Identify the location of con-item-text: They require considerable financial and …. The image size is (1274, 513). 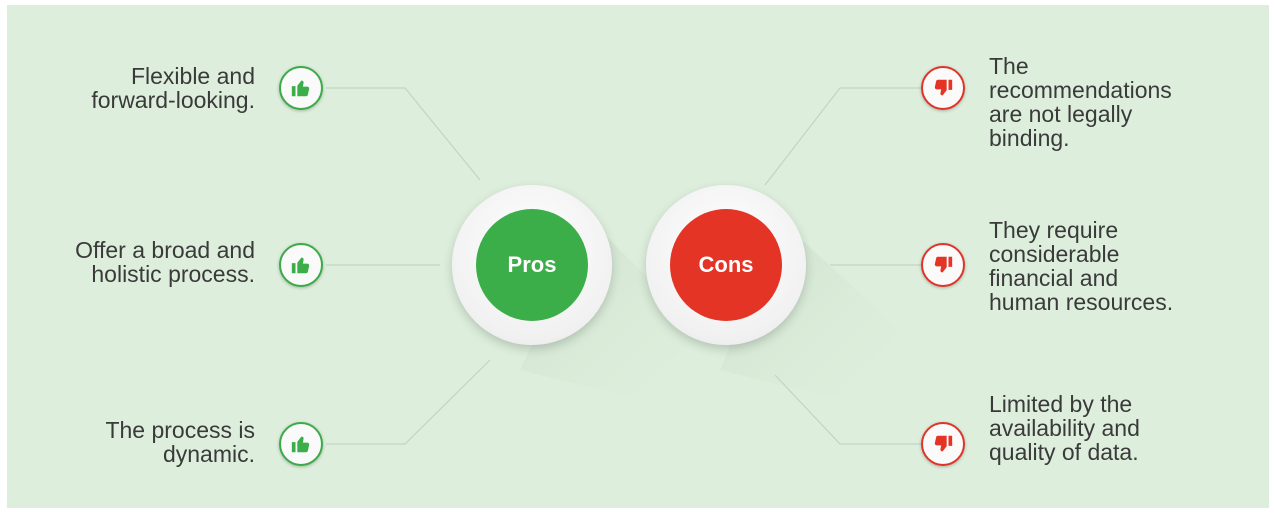
(1081, 266).